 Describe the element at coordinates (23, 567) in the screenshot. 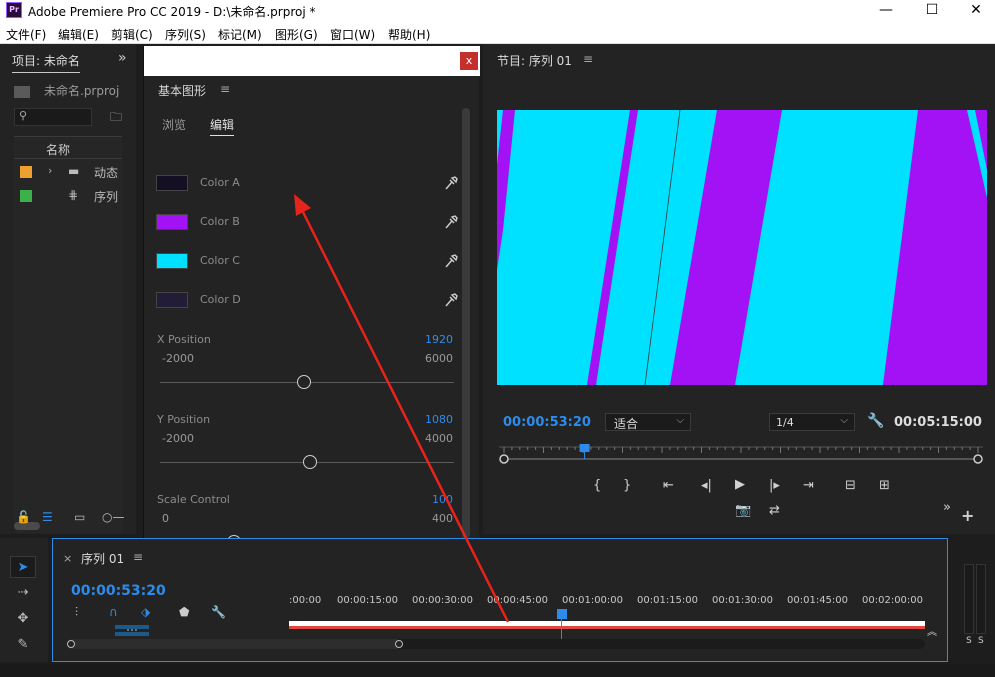

I see `selection-tool-icon: ➤` at that location.